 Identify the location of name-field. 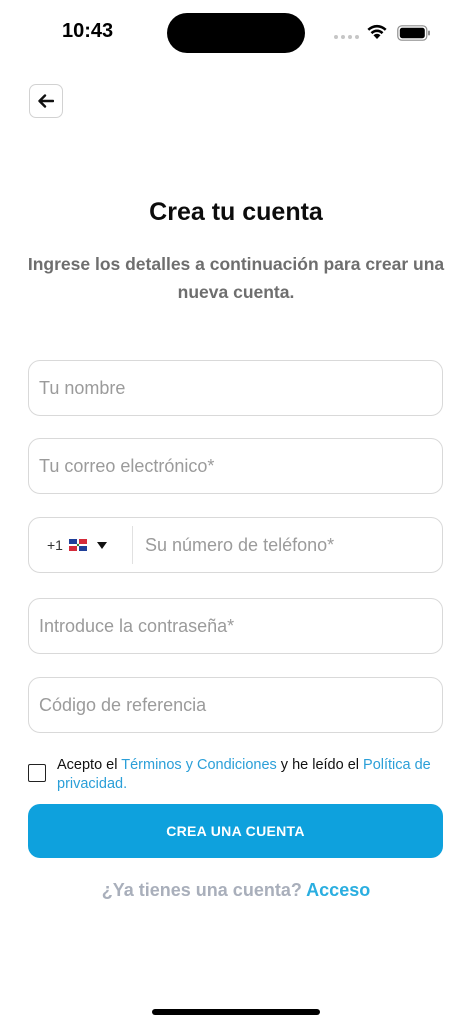
(235, 388).